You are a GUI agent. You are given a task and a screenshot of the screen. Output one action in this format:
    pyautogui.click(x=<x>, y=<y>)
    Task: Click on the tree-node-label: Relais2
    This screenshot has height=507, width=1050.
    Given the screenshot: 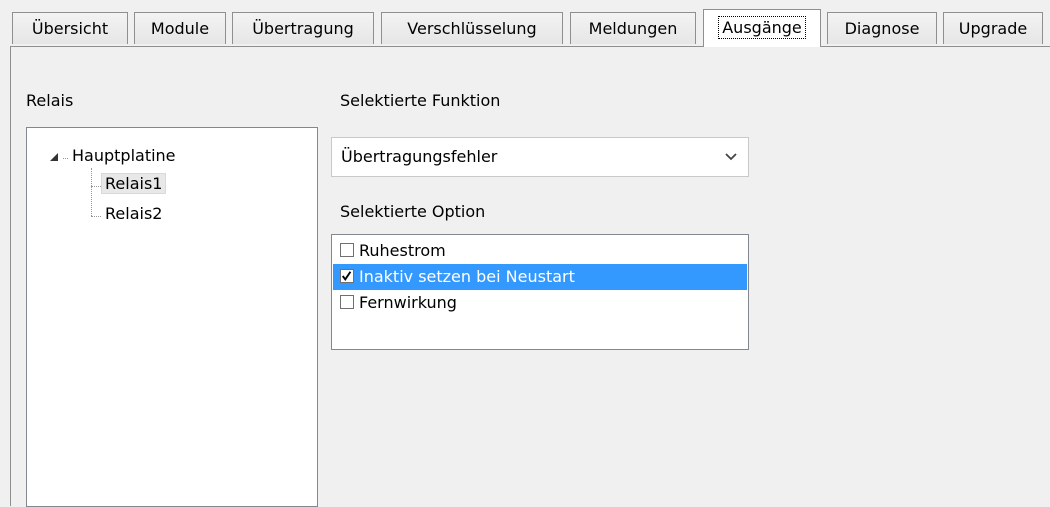 What is the action you would take?
    pyautogui.click(x=134, y=213)
    